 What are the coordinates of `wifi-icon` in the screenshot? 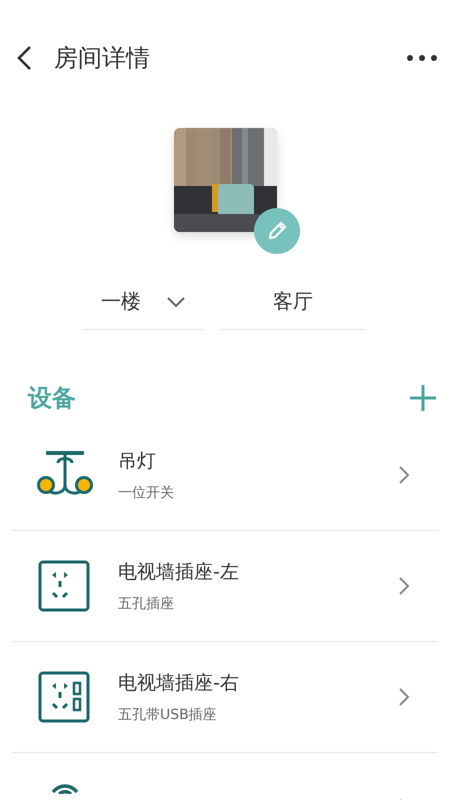 It's located at (65, 788).